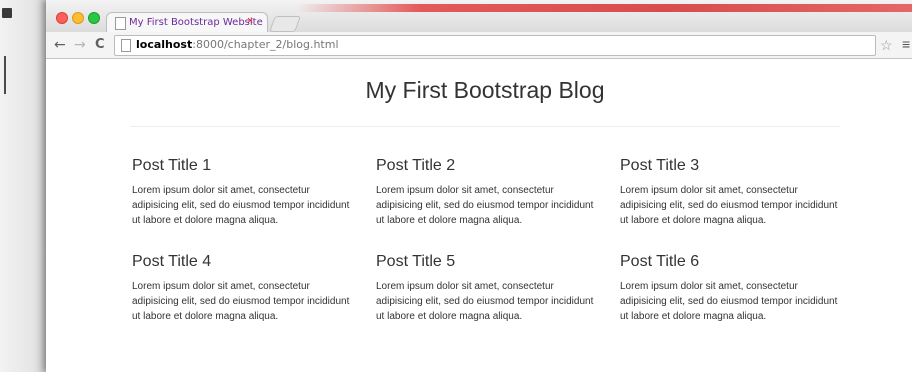  I want to click on post-title: Post Title 4, so click(172, 261).